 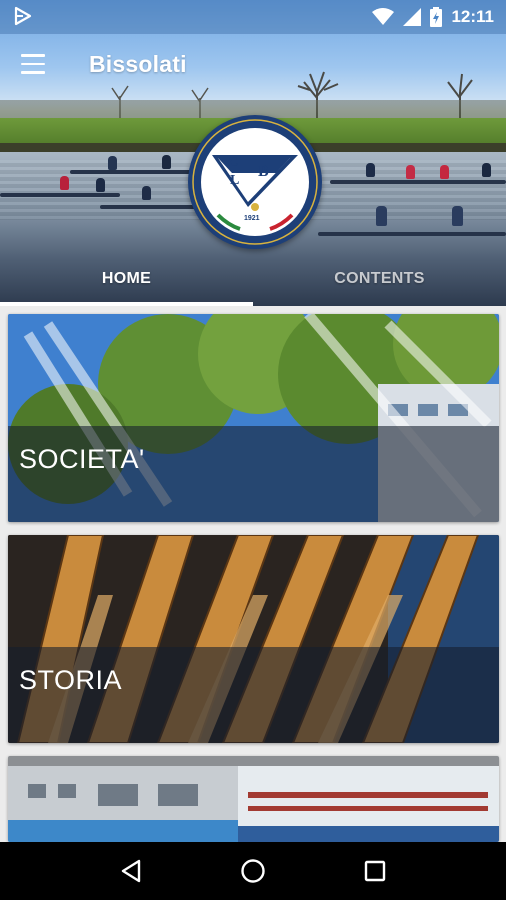 What do you see at coordinates (131, 871) in the screenshot?
I see `back-icon` at bounding box center [131, 871].